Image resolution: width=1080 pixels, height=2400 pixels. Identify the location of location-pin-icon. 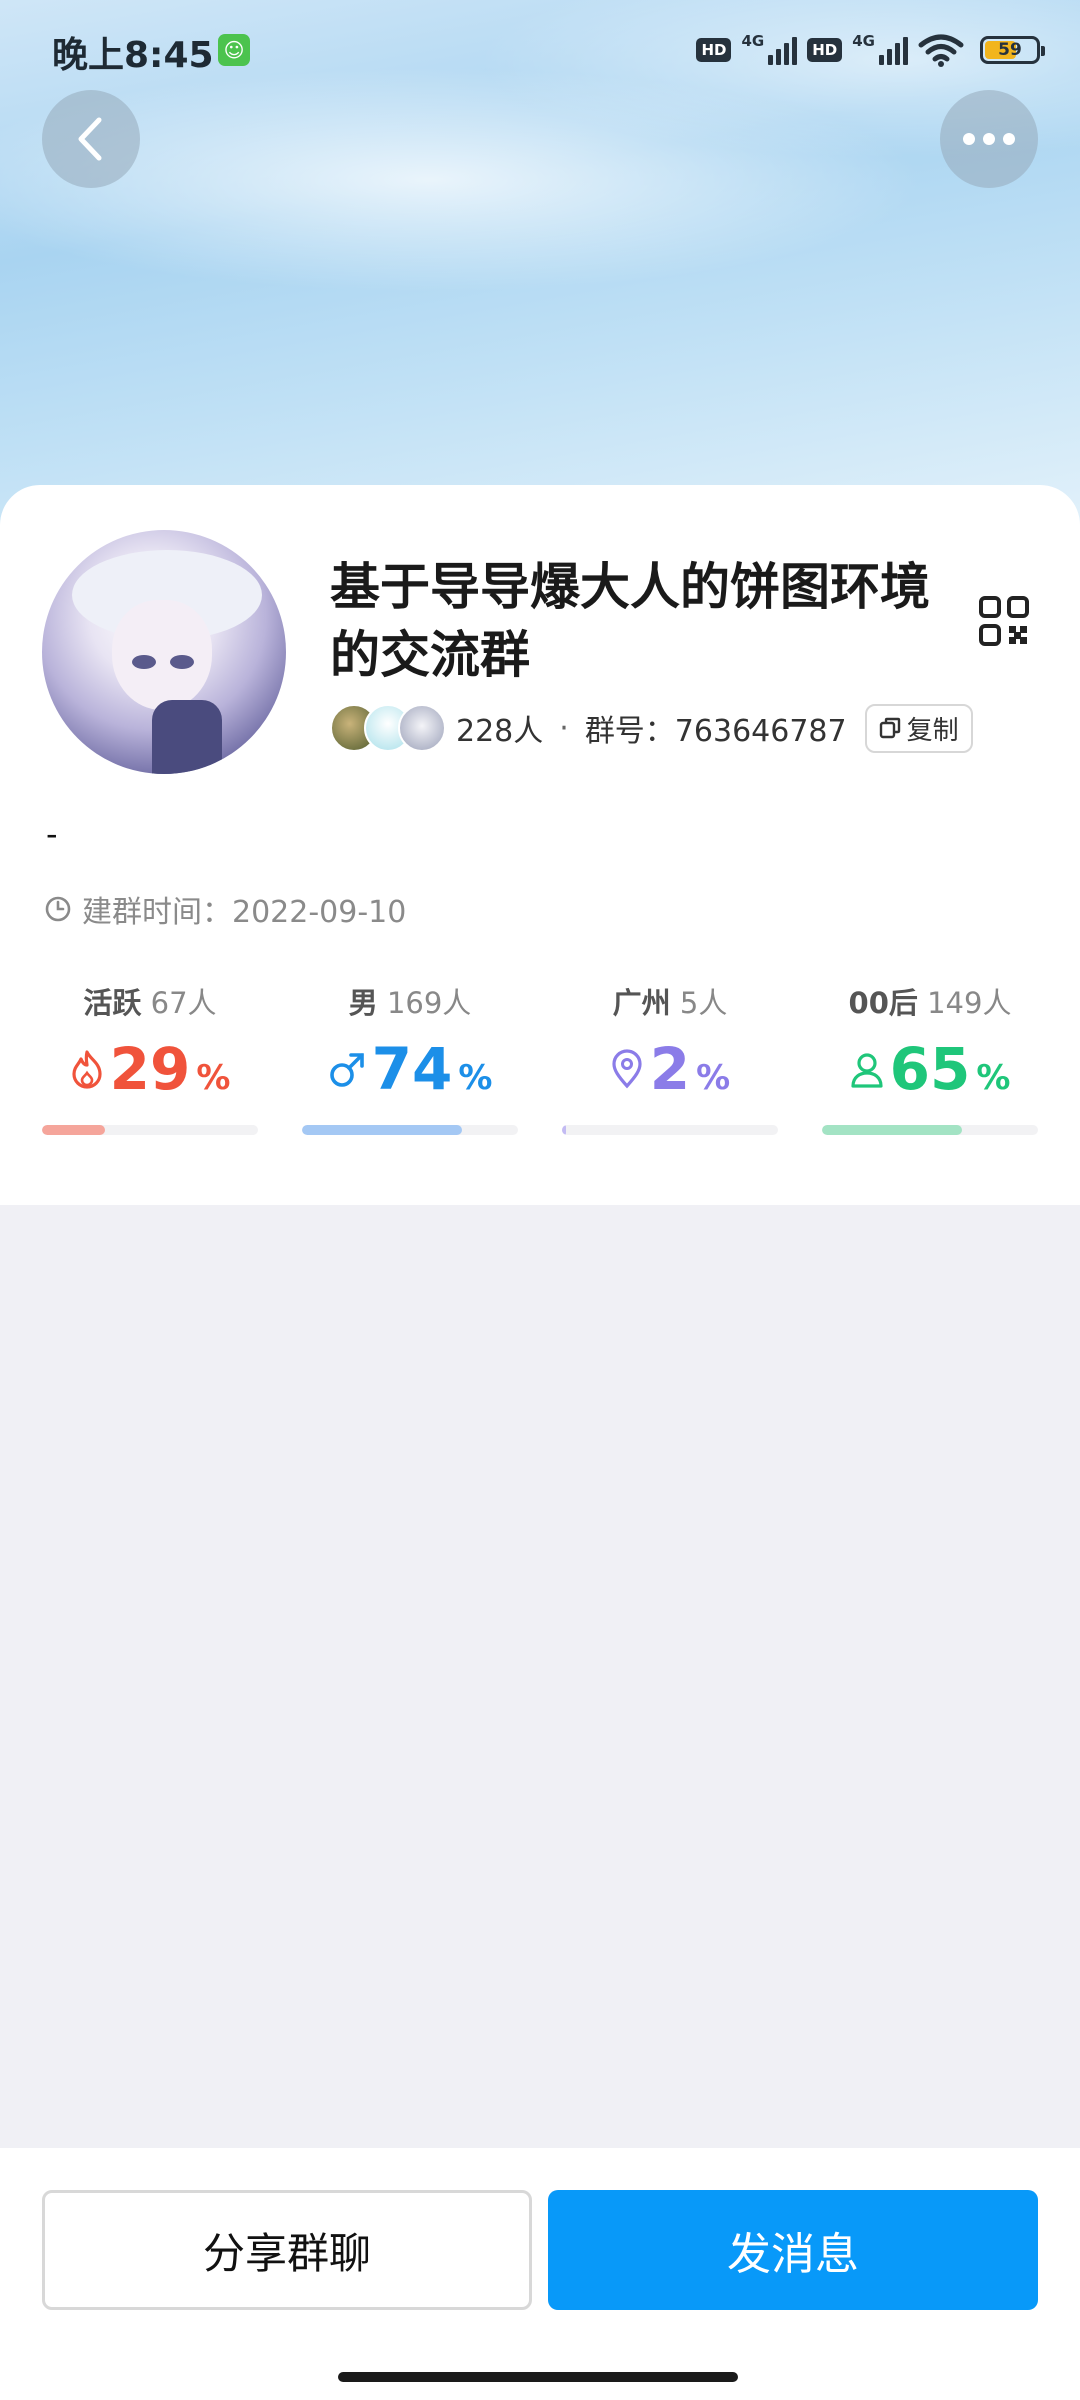
(627, 1069).